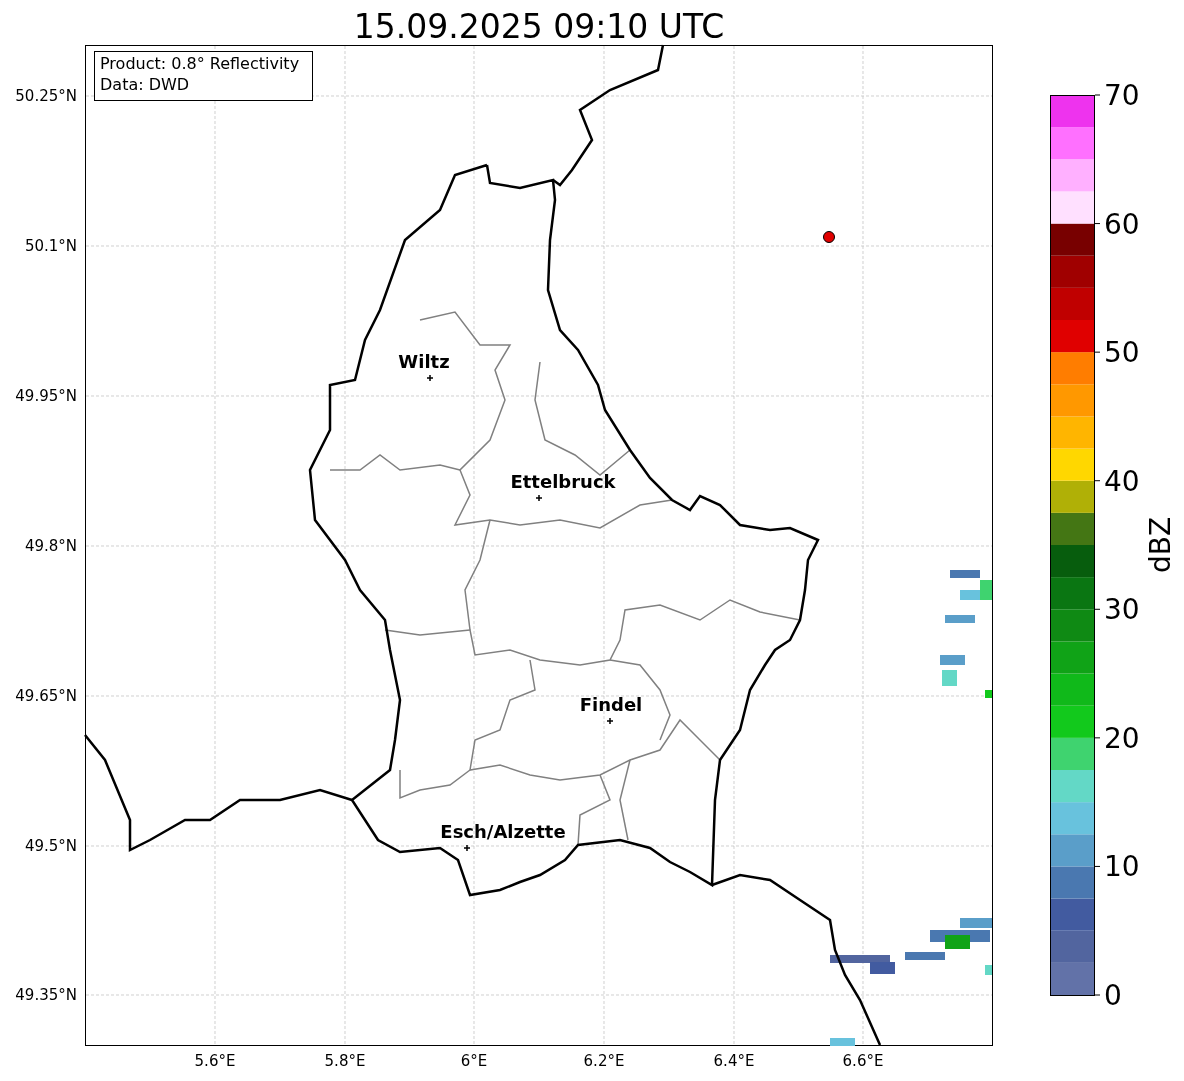 The image size is (1184, 1081). I want to click on colorbar-tick-label: 60, so click(1122, 224).